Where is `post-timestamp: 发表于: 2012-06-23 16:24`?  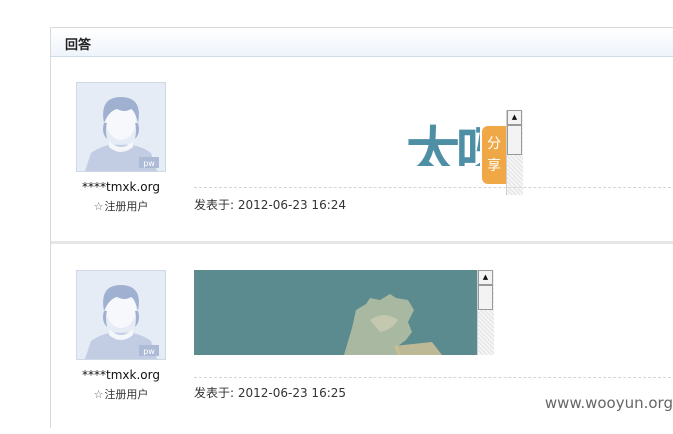
post-timestamp: 发表于: 2012-06-23 16:24 is located at coordinates (270, 204).